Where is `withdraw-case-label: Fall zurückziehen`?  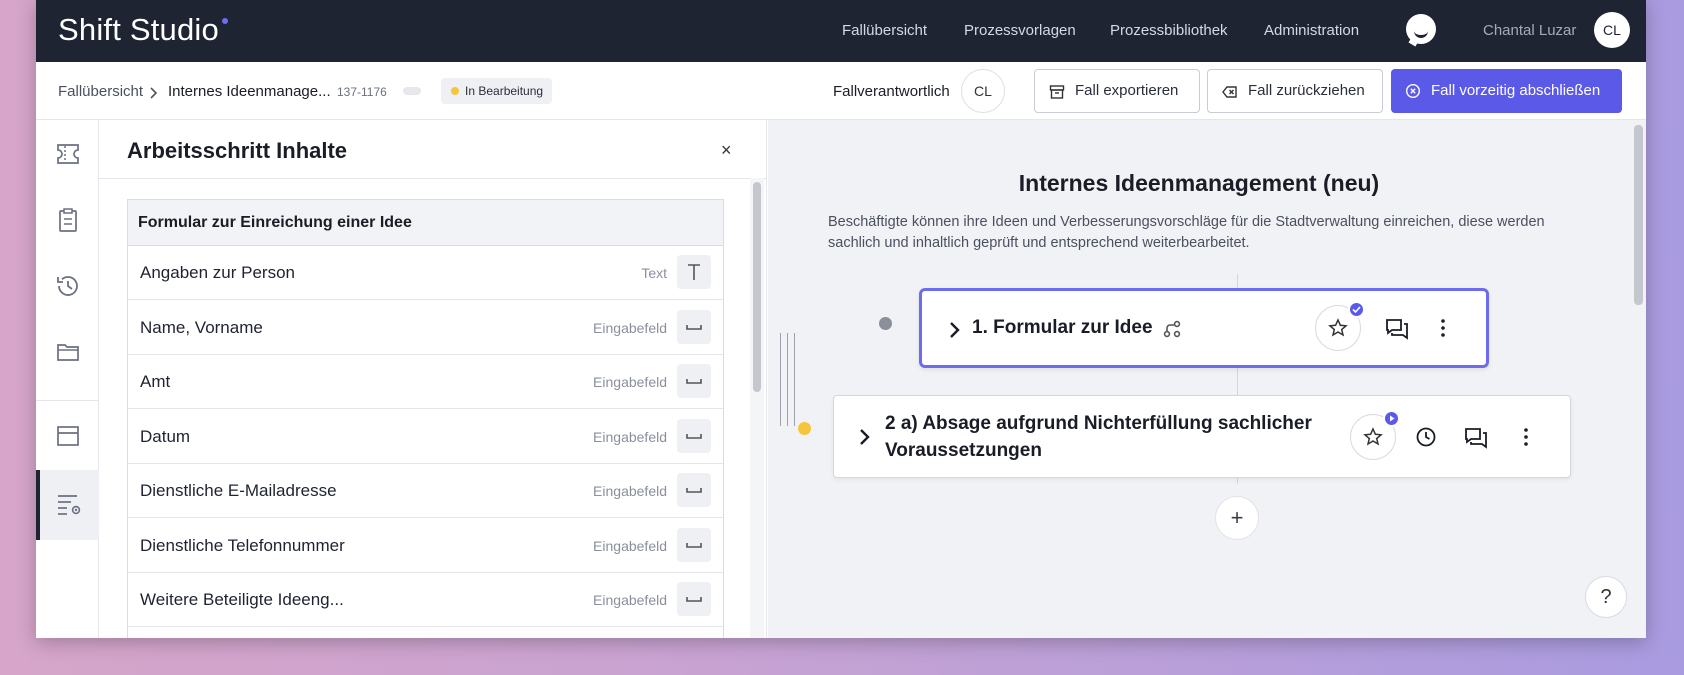
withdraw-case-label: Fall zurückziehen is located at coordinates (1306, 90).